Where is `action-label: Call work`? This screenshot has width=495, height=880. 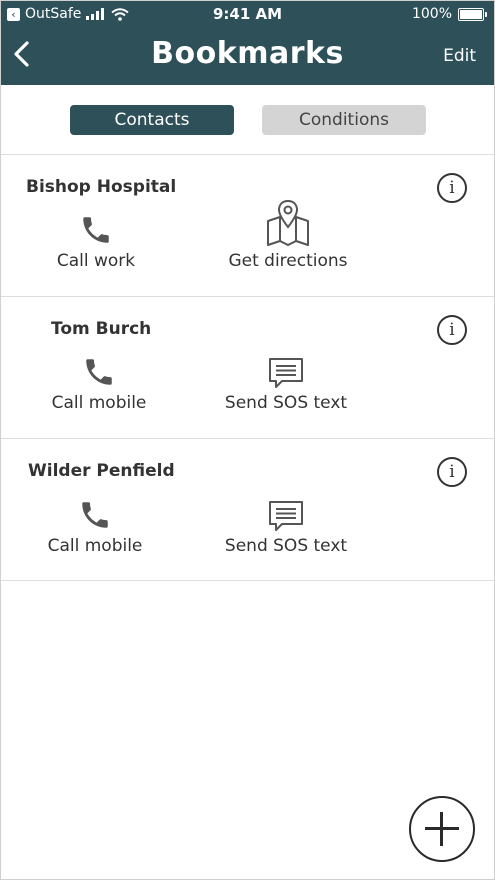 action-label: Call work is located at coordinates (96, 261).